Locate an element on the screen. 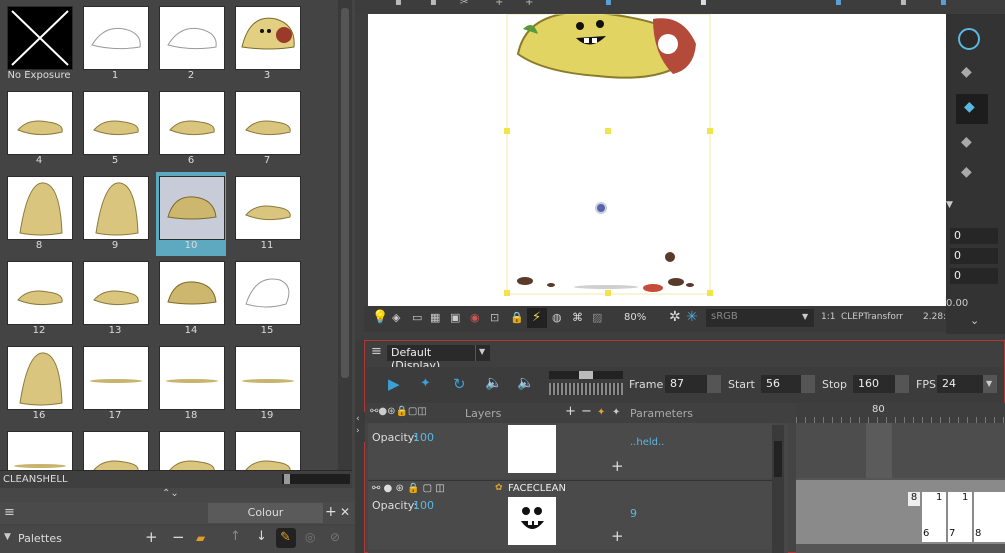  remove-palette-icon: − is located at coordinates (178, 537).